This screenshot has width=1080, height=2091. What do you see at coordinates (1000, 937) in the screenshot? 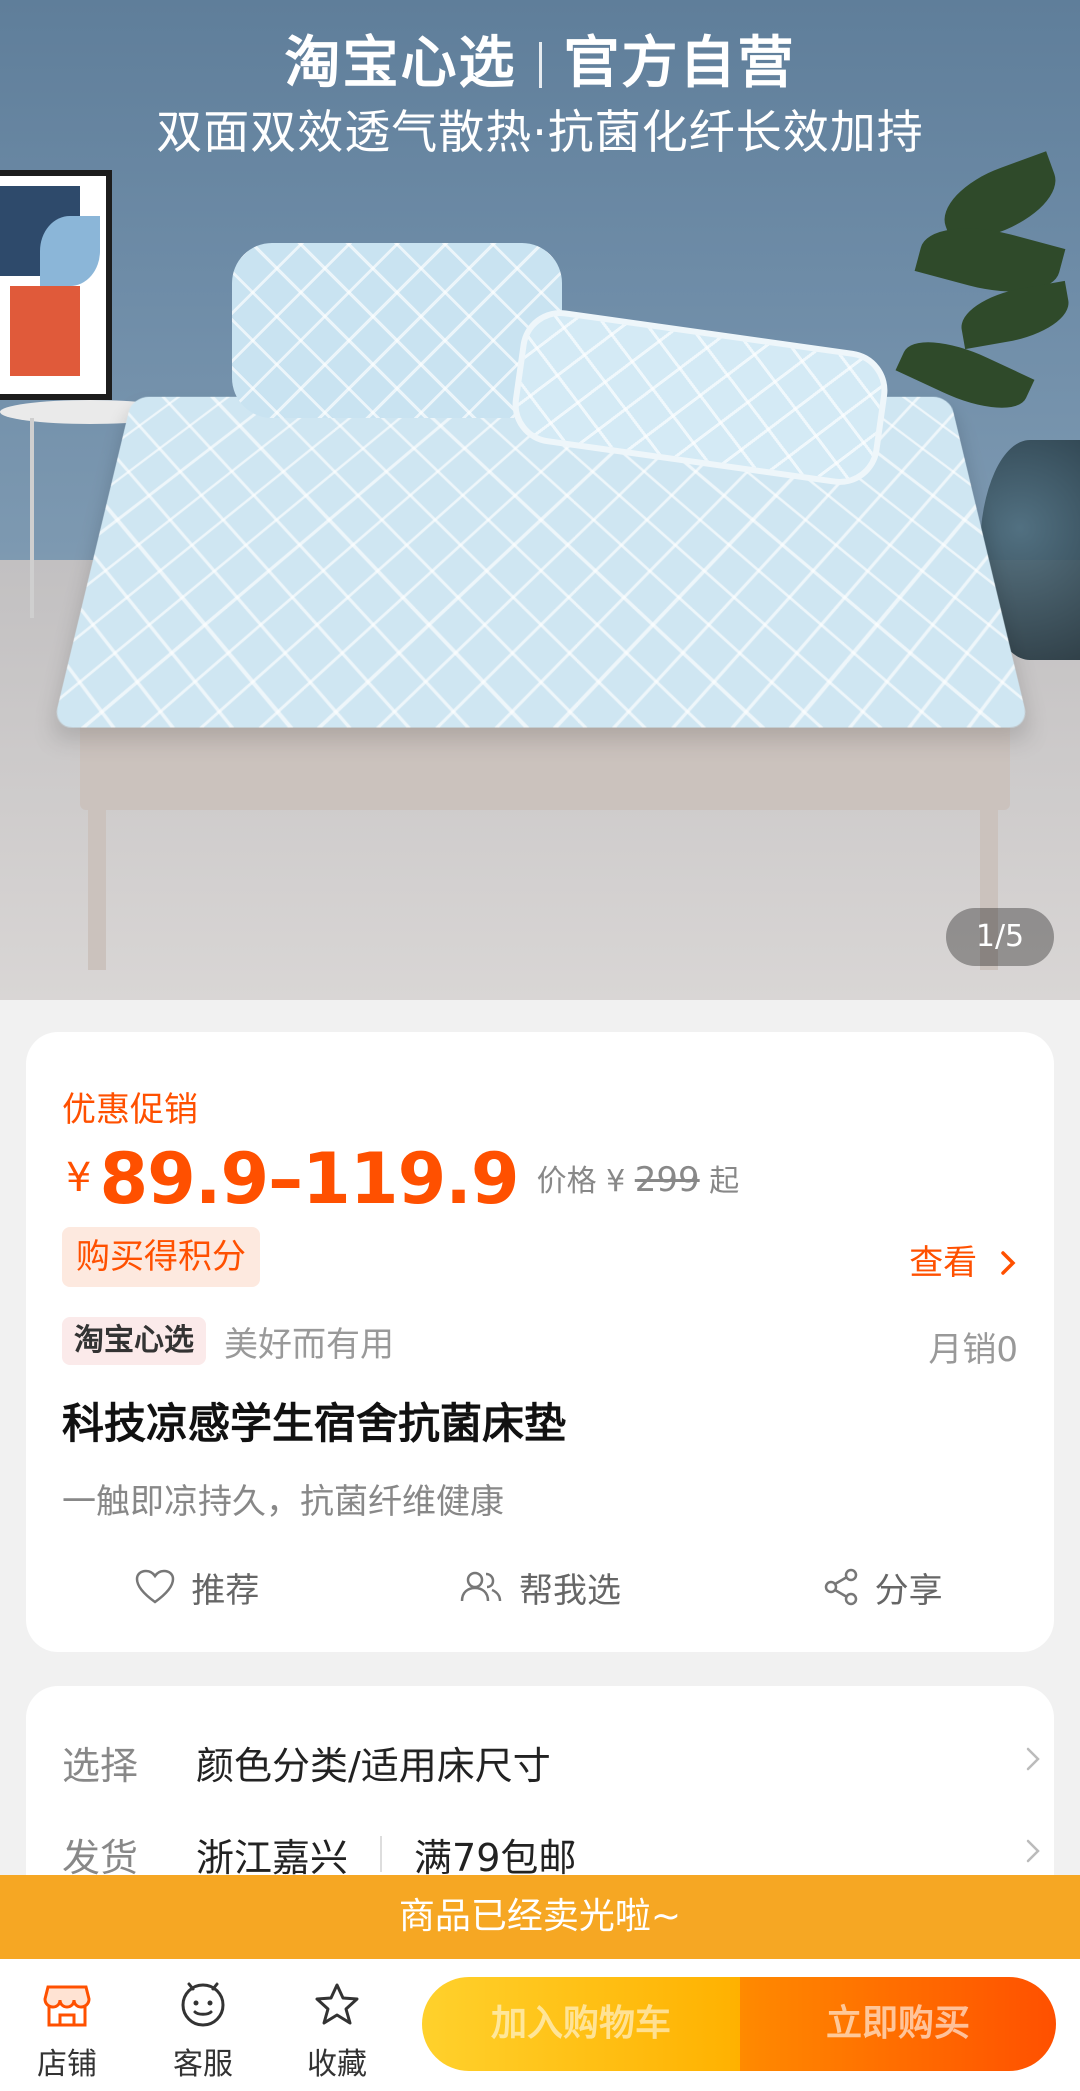
I see `image-pager-indicator: 1/5` at bounding box center [1000, 937].